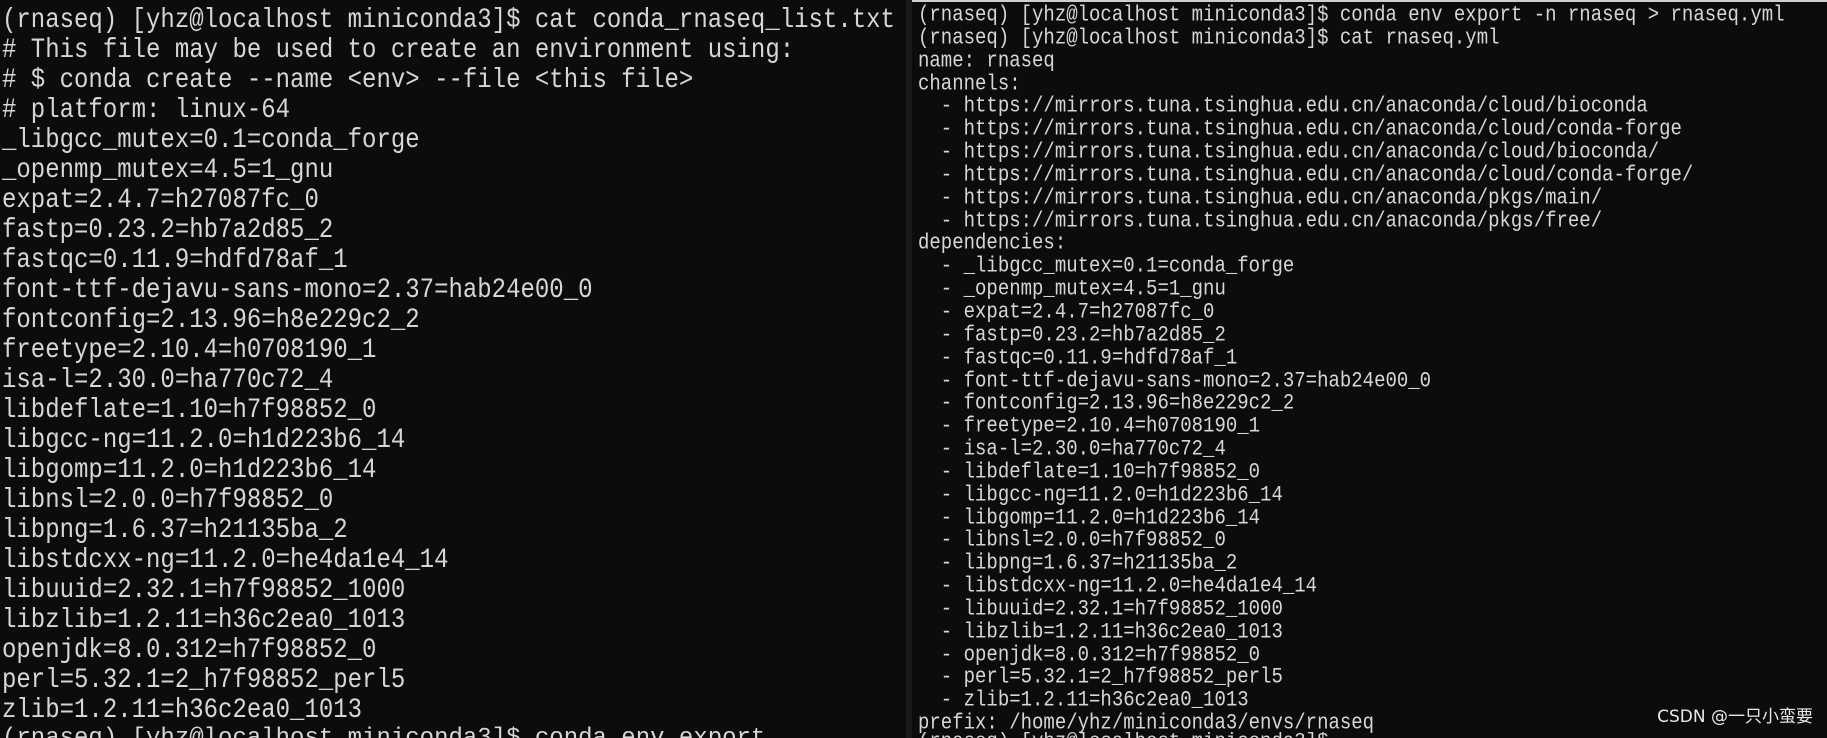 The width and height of the screenshot is (1827, 738). I want to click on terminal-line: zlib=1.2.11=h36c2ea0_1013, so click(182, 710).